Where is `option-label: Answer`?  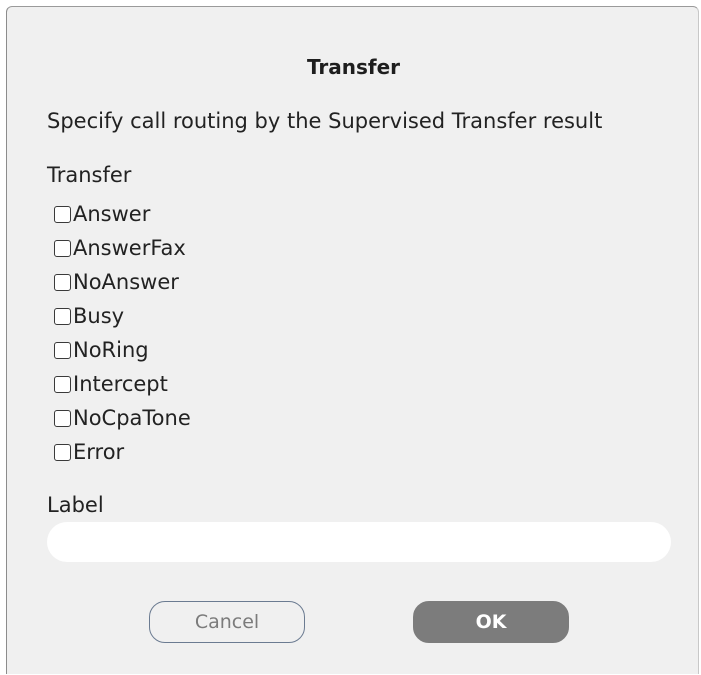
option-label: Answer is located at coordinates (112, 214).